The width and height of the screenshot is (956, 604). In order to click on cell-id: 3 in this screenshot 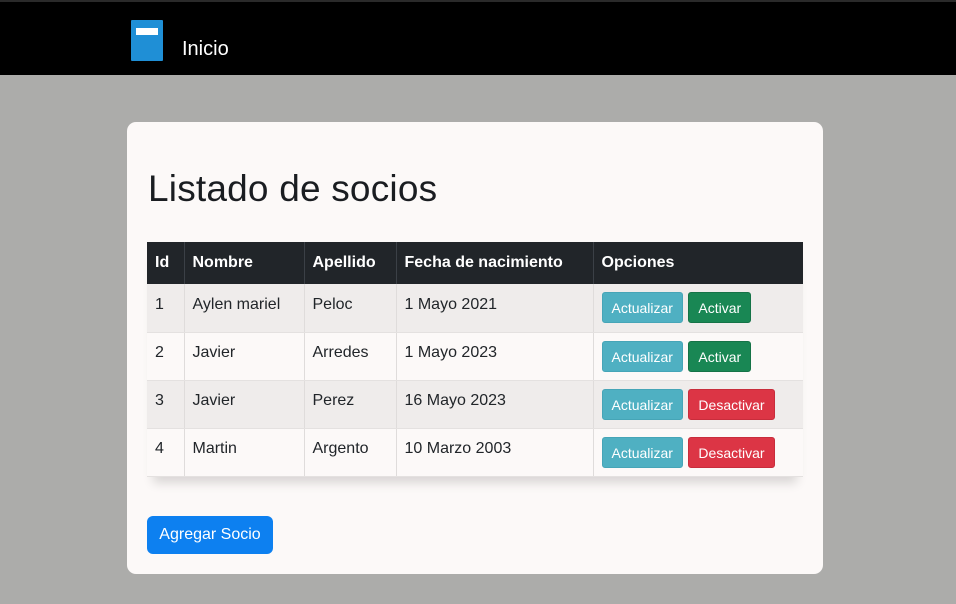, I will do `click(166, 404)`.